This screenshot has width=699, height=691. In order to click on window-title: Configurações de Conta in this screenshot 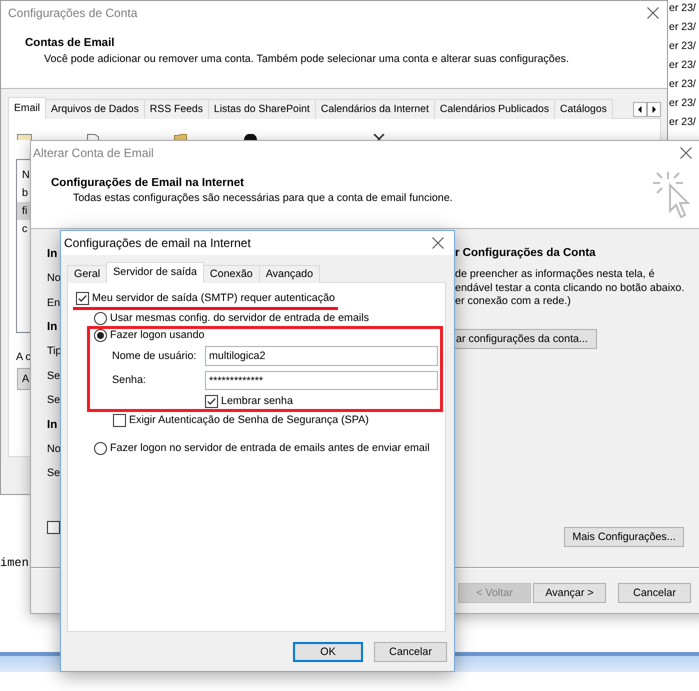, I will do `click(73, 13)`.